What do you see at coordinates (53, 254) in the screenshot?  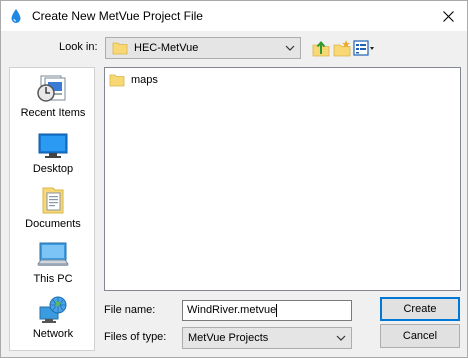 I see `this-pc-icon` at bounding box center [53, 254].